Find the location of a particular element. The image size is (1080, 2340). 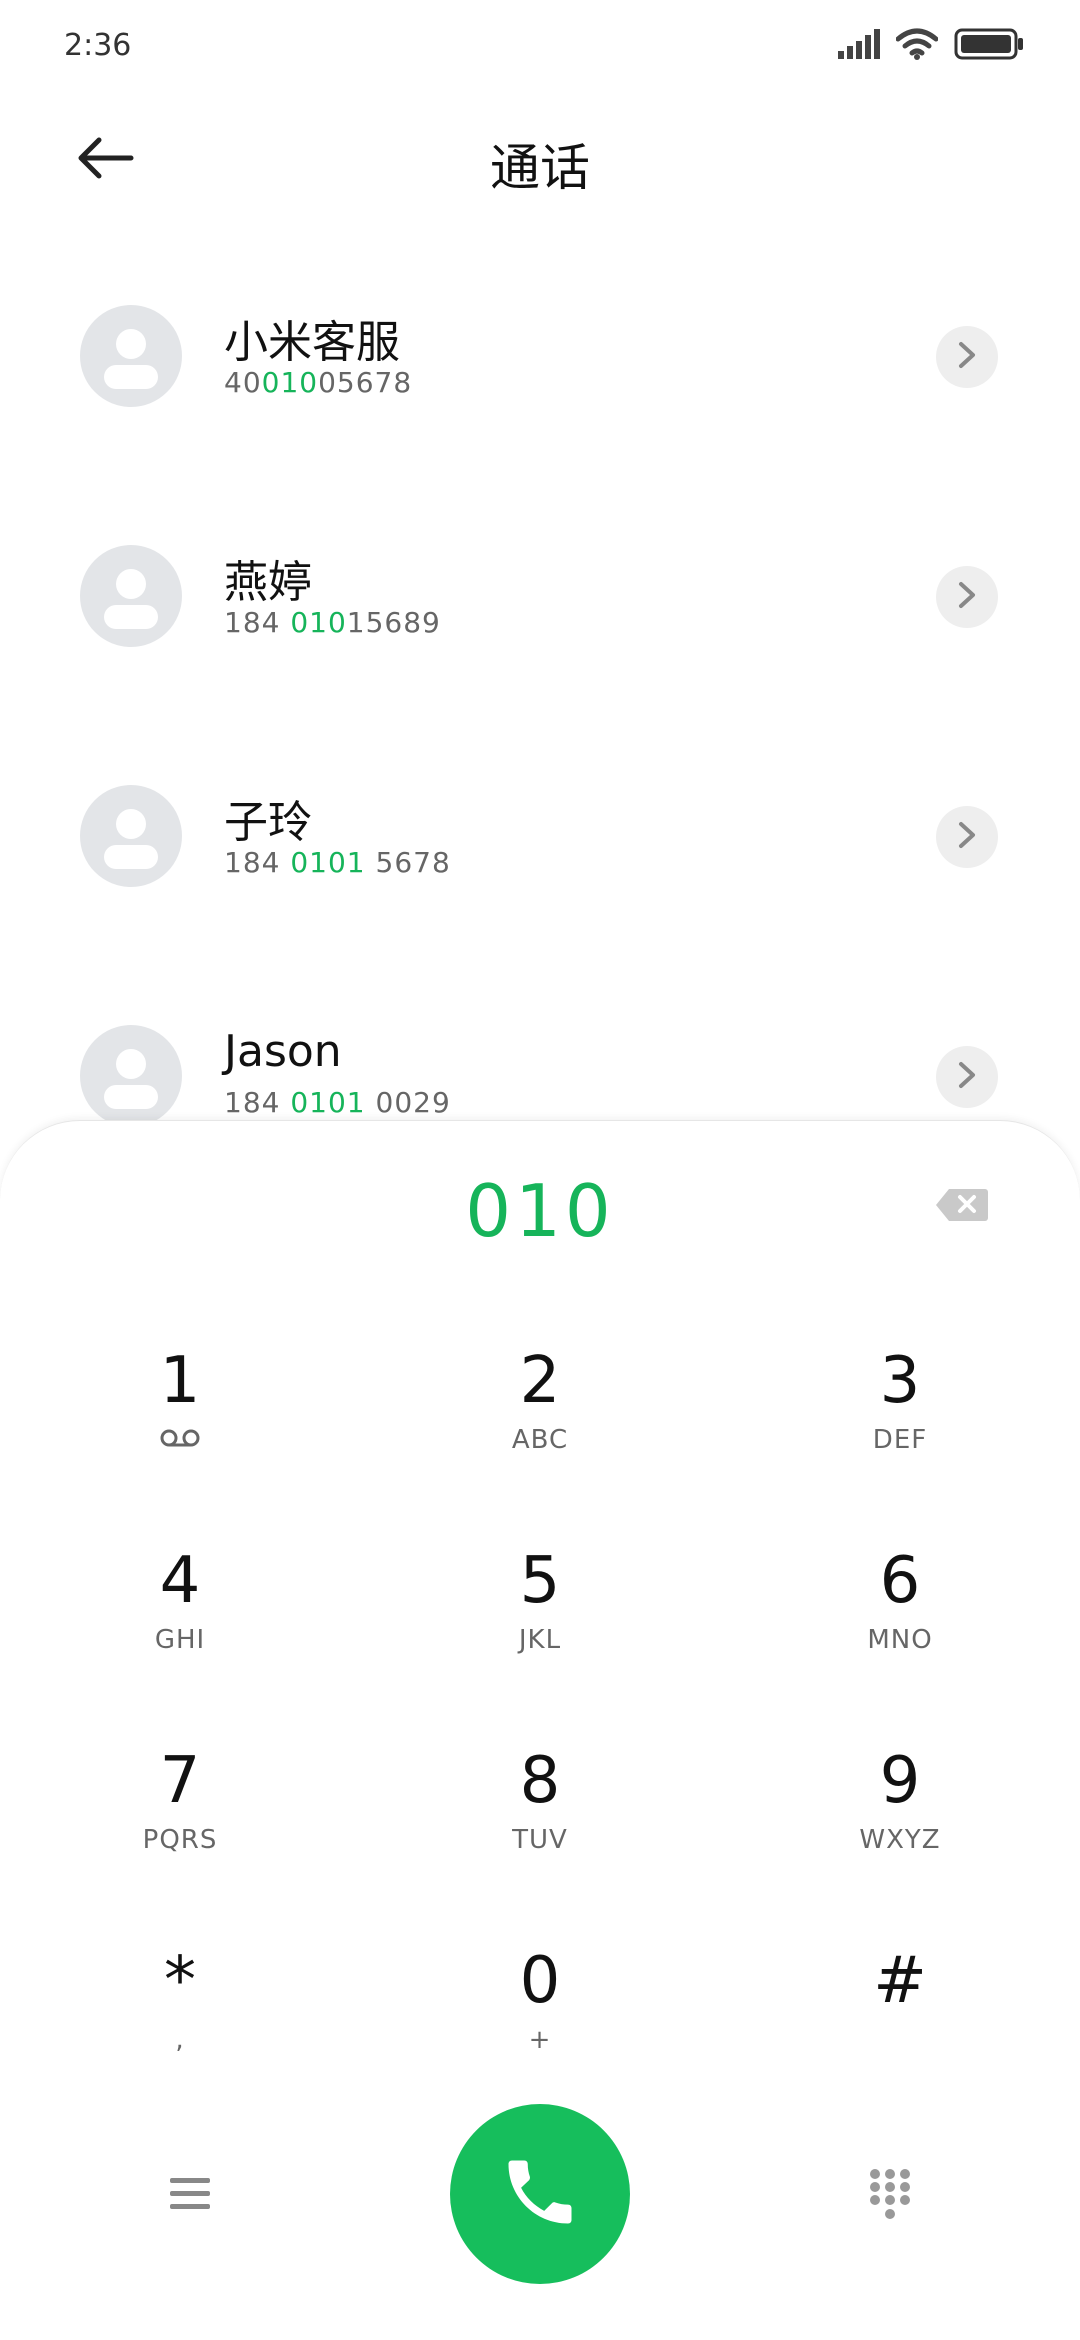

contact-name: 小米客服 is located at coordinates (312, 342).